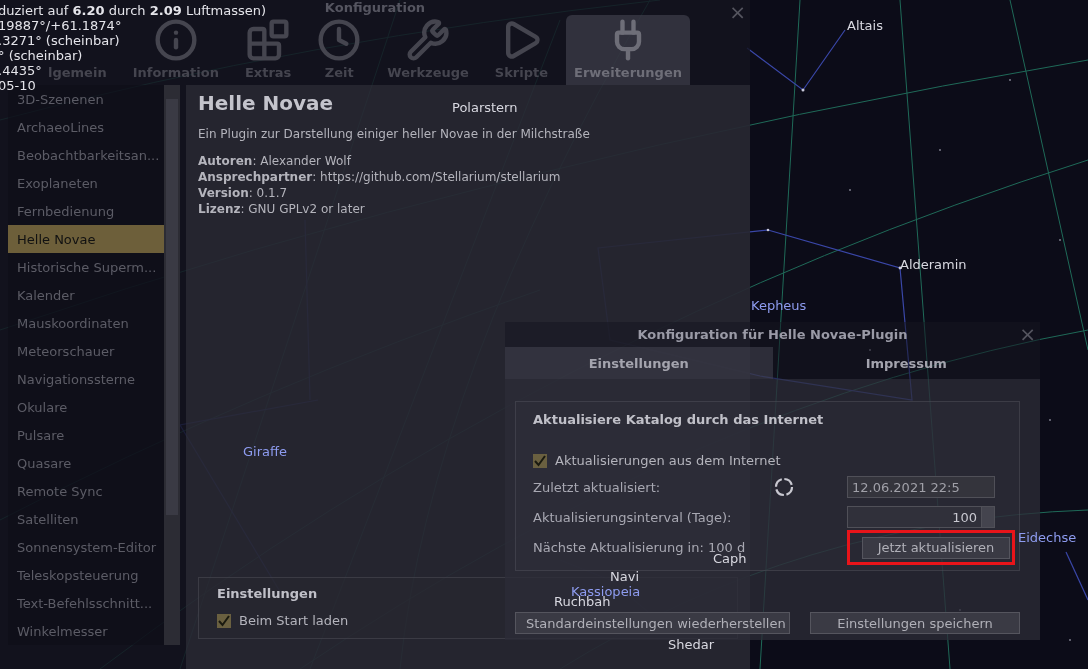 This screenshot has height=669, width=1088. Describe the element at coordinates (266, 103) in the screenshot. I see `plugin-title: Helle Novae` at that location.